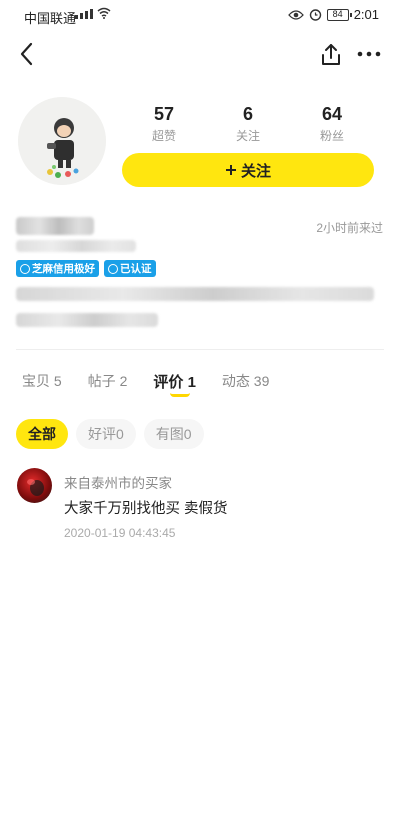  What do you see at coordinates (200, 15) in the screenshot?
I see `status-bar: 中国联通 84 2:01` at bounding box center [200, 15].